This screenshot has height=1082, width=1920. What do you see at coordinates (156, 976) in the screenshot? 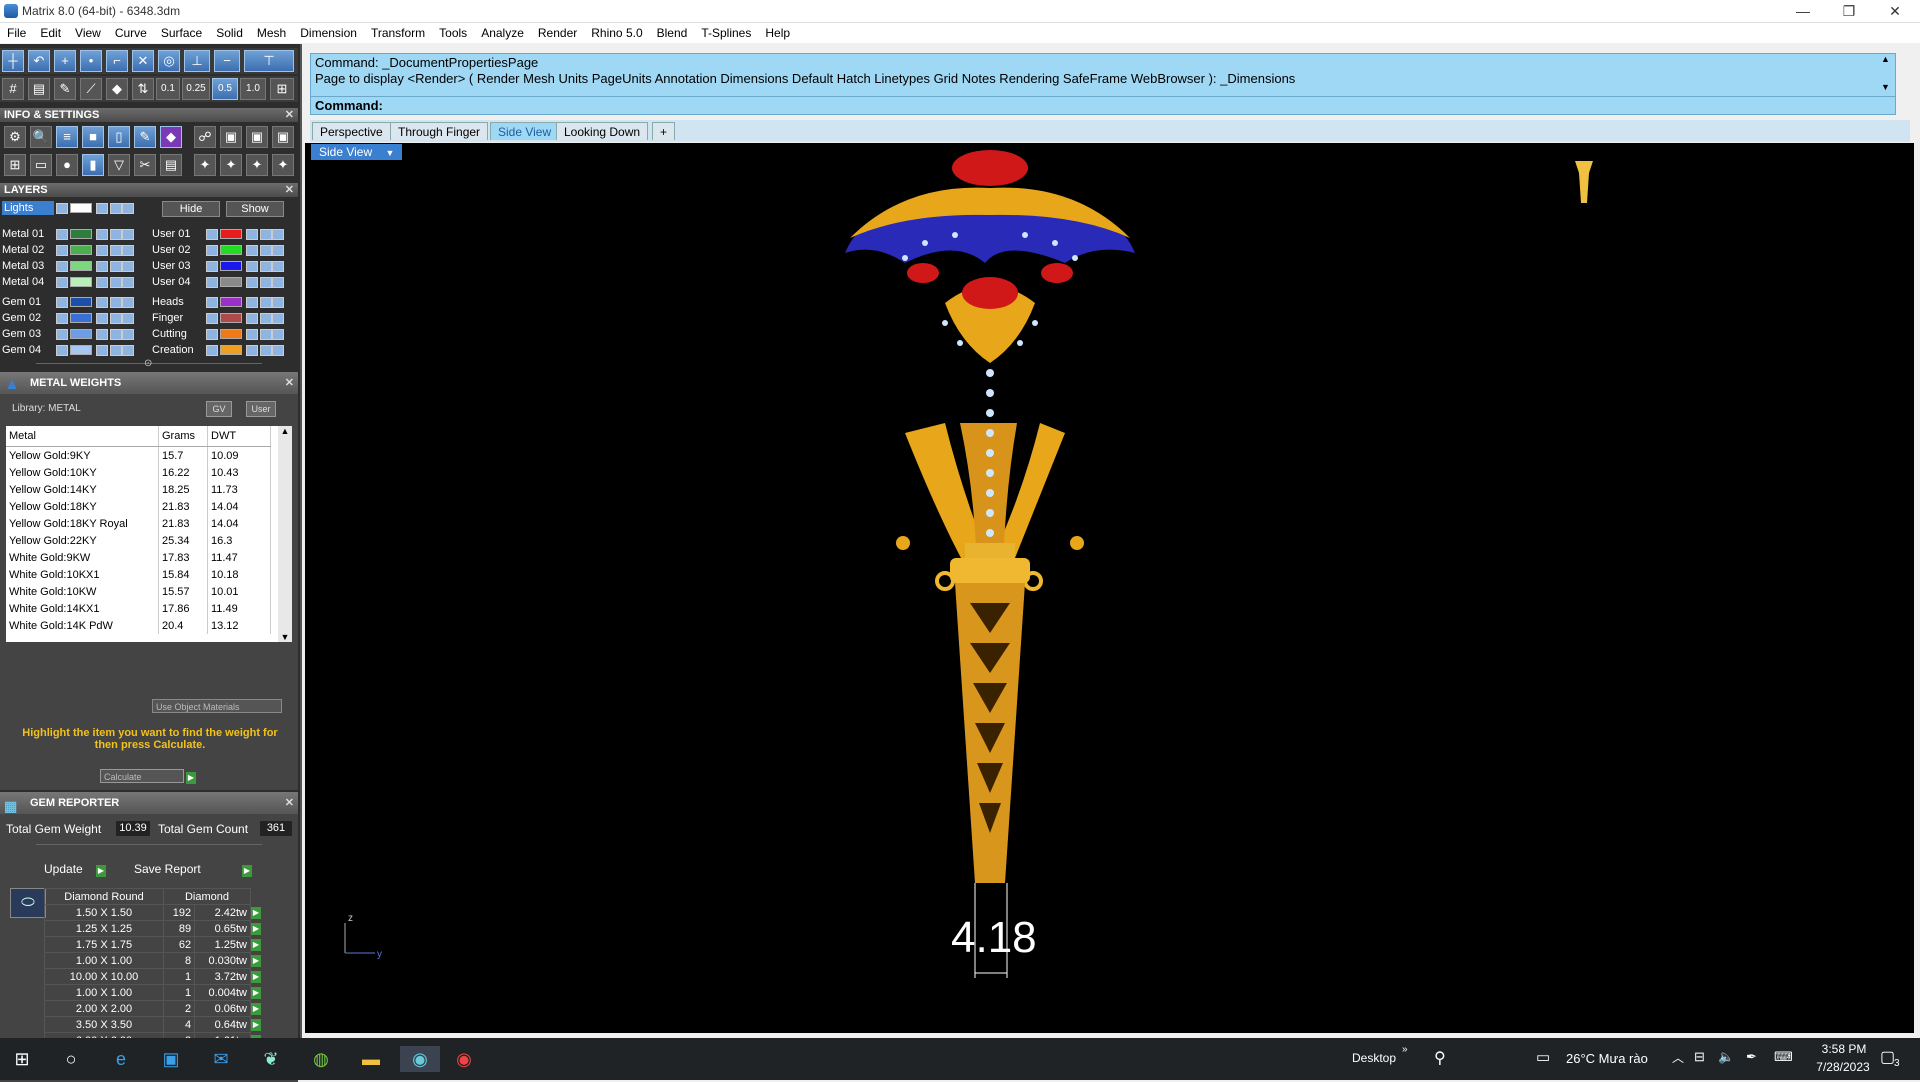
I see `table-row: 10.00 X 10.00 1 3.72tw ▶` at bounding box center [156, 976].